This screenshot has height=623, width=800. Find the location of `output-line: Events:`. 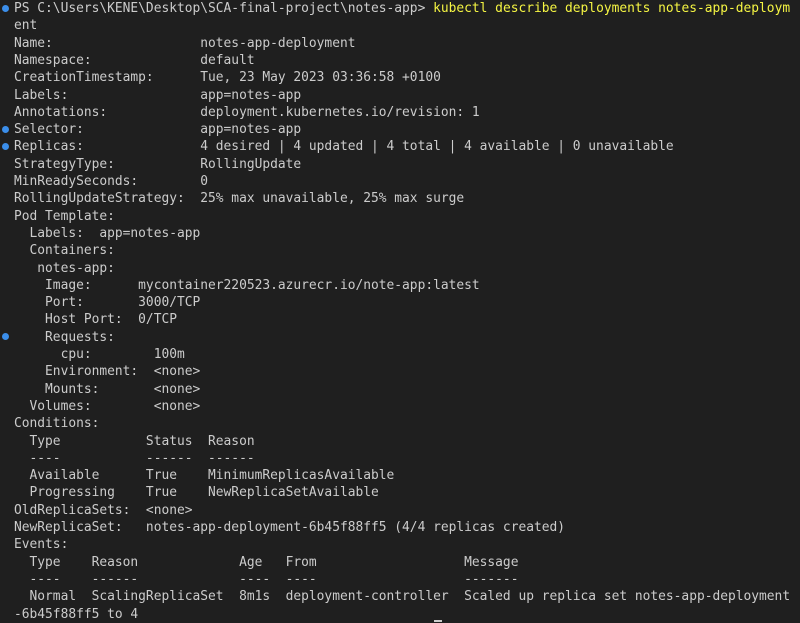

output-line: Events: is located at coordinates (41, 545).